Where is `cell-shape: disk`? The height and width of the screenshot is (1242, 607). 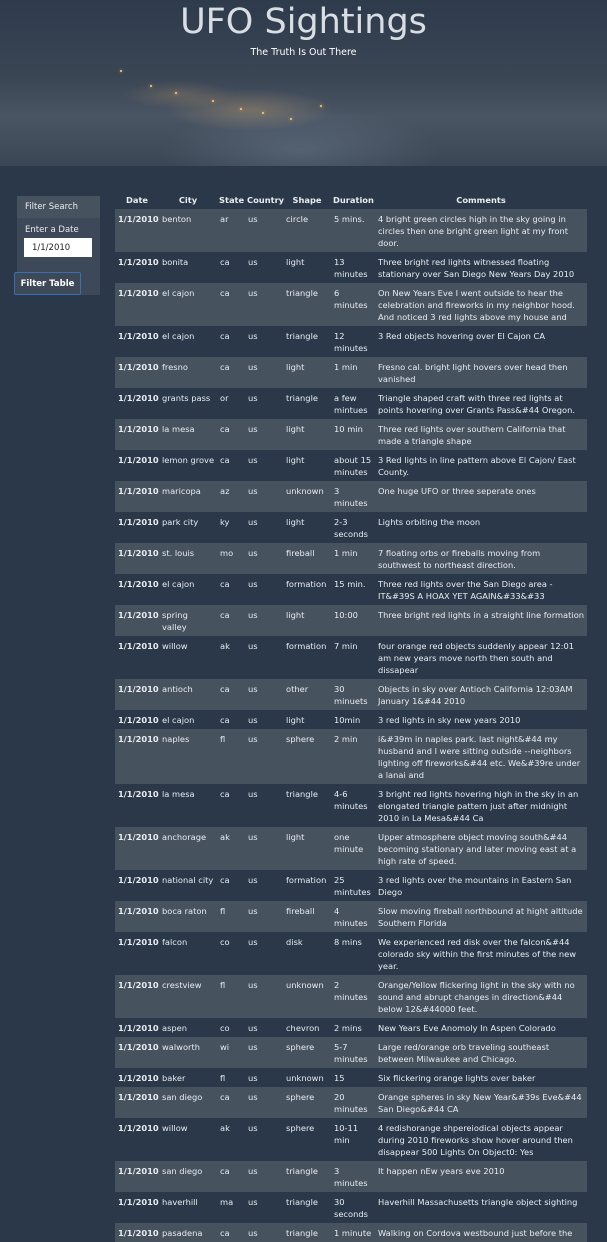 cell-shape: disk is located at coordinates (294, 941).